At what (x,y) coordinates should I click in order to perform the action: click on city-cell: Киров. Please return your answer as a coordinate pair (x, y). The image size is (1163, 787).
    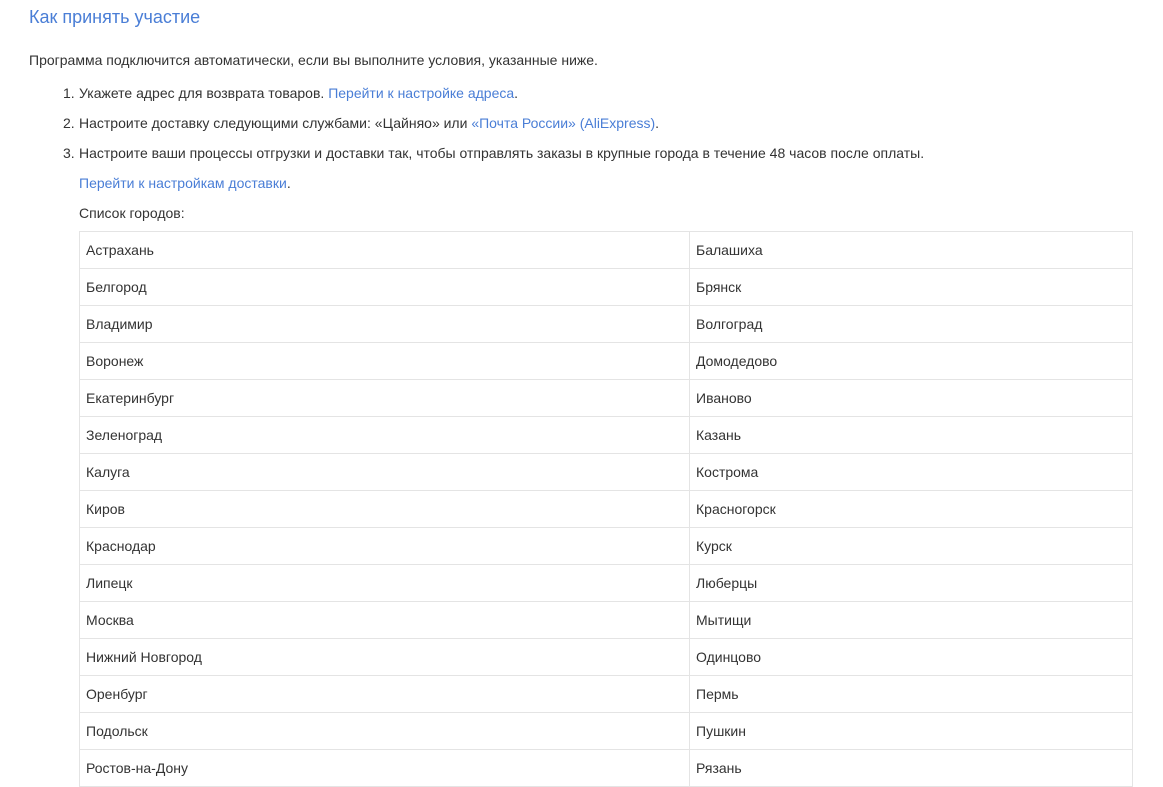
    Looking at the image, I should click on (384, 509).